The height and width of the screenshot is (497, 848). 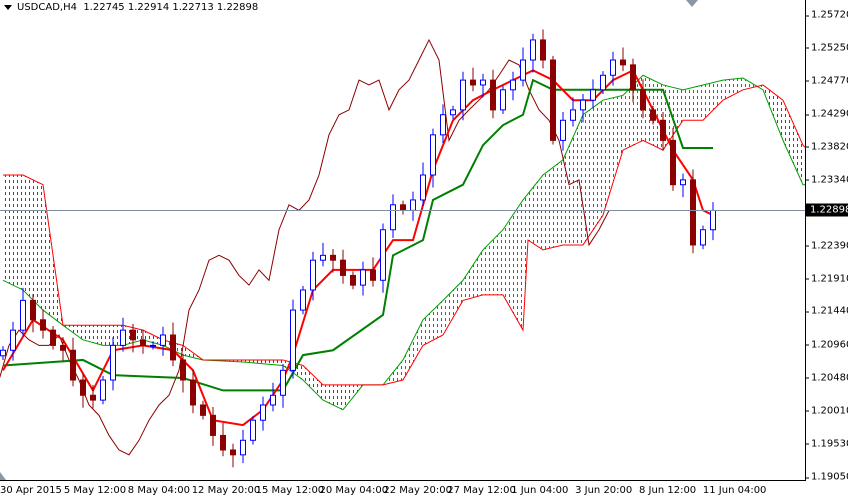 What do you see at coordinates (826, 477) in the screenshot?
I see `price-tick-label: 1.19050` at bounding box center [826, 477].